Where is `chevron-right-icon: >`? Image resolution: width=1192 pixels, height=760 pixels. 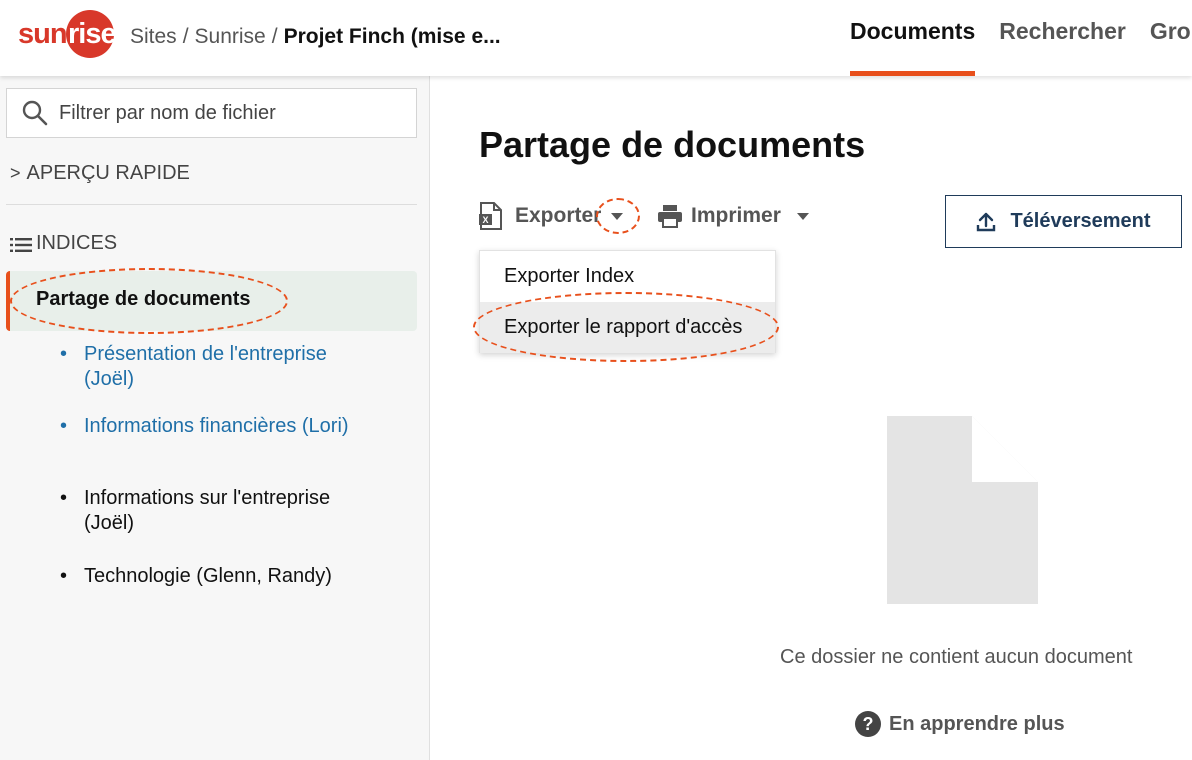 chevron-right-icon: > is located at coordinates (15, 173).